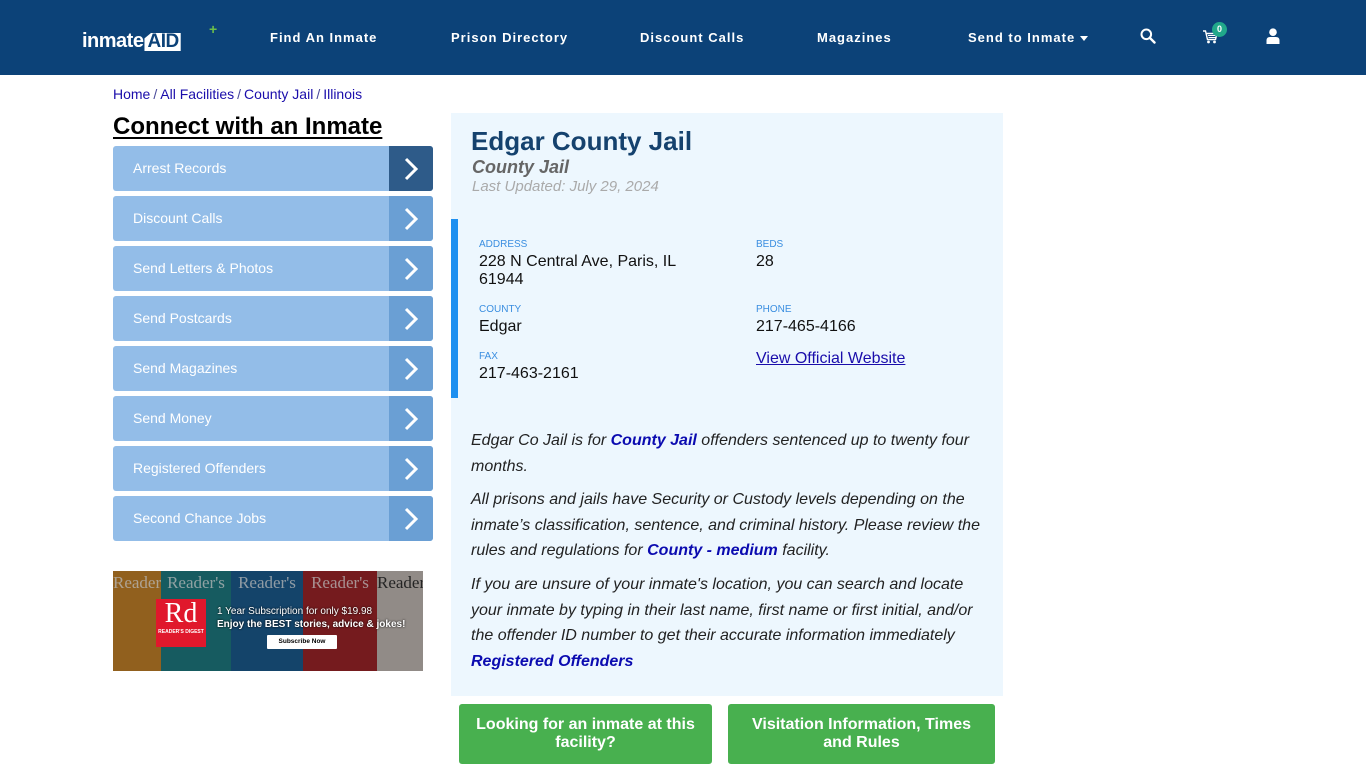  I want to click on ad-offer-text: 1 Year Subscription for only $19.98, so click(295, 611).